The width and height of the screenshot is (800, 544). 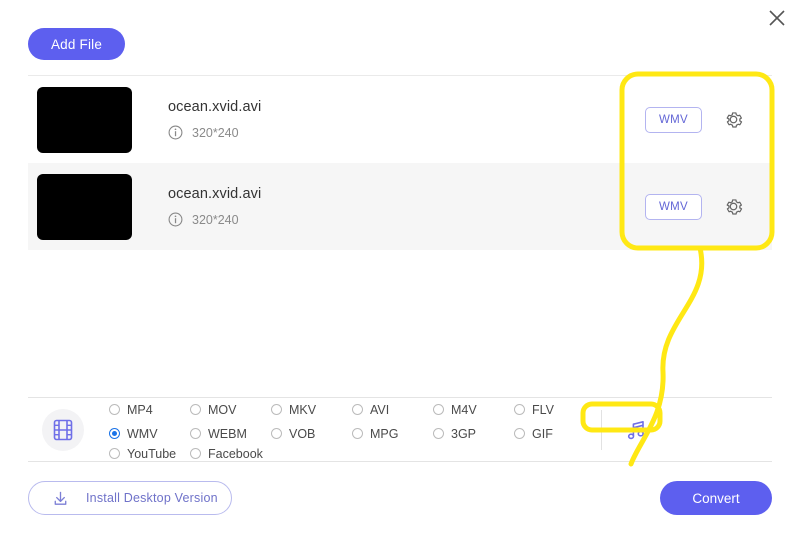 I want to click on install-desktop-version-label: Install Desktop Version, so click(x=152, y=498).